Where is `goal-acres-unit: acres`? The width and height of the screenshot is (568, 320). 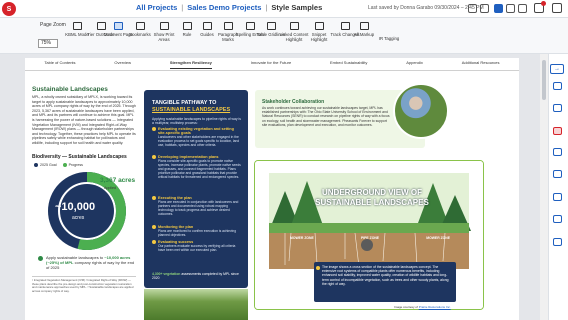
goal-acres-unit: acres is located at coordinates (78, 218).